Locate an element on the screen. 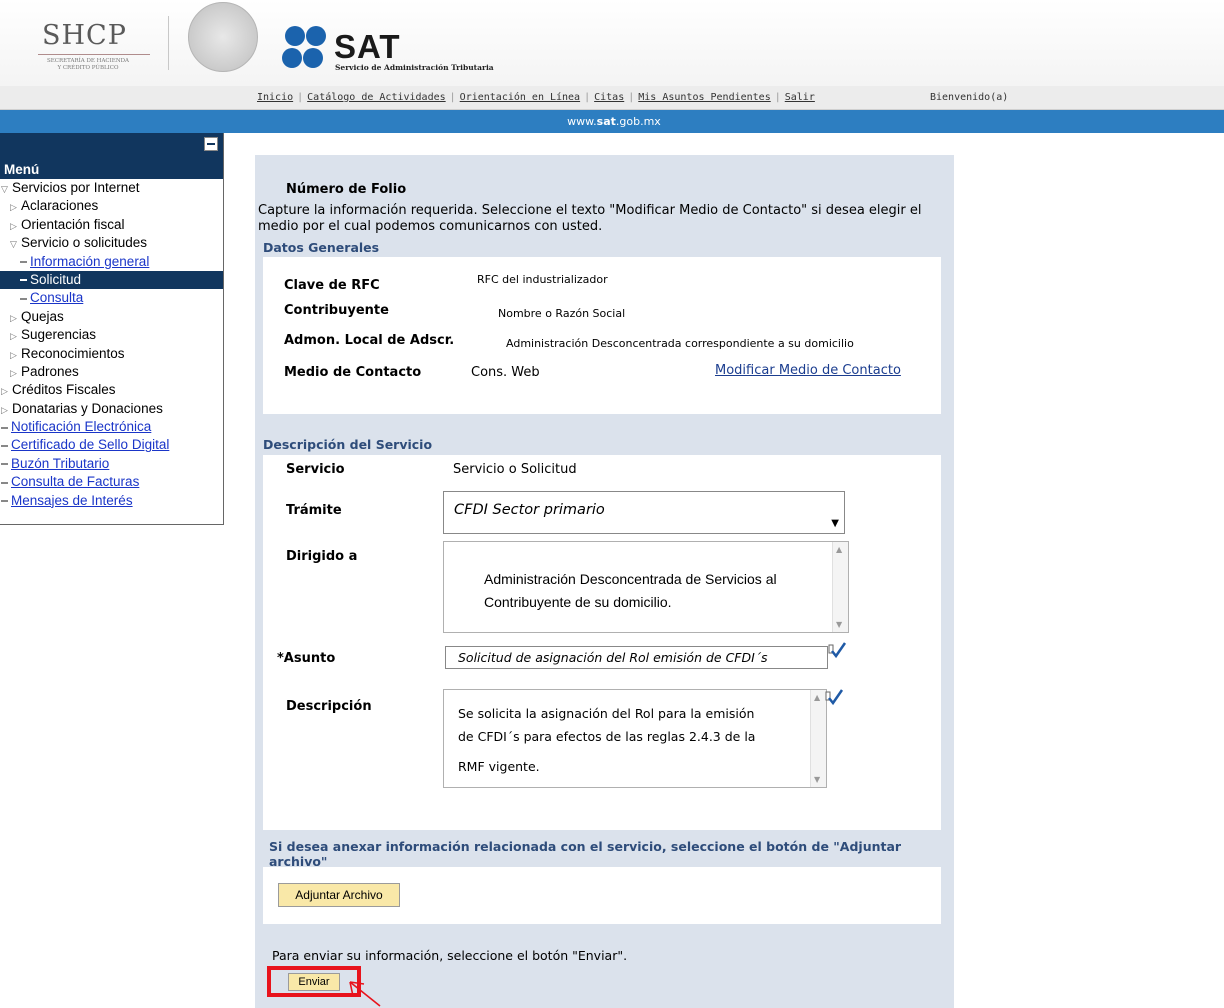  medio-contacto-value: Cons. Web is located at coordinates (505, 372).